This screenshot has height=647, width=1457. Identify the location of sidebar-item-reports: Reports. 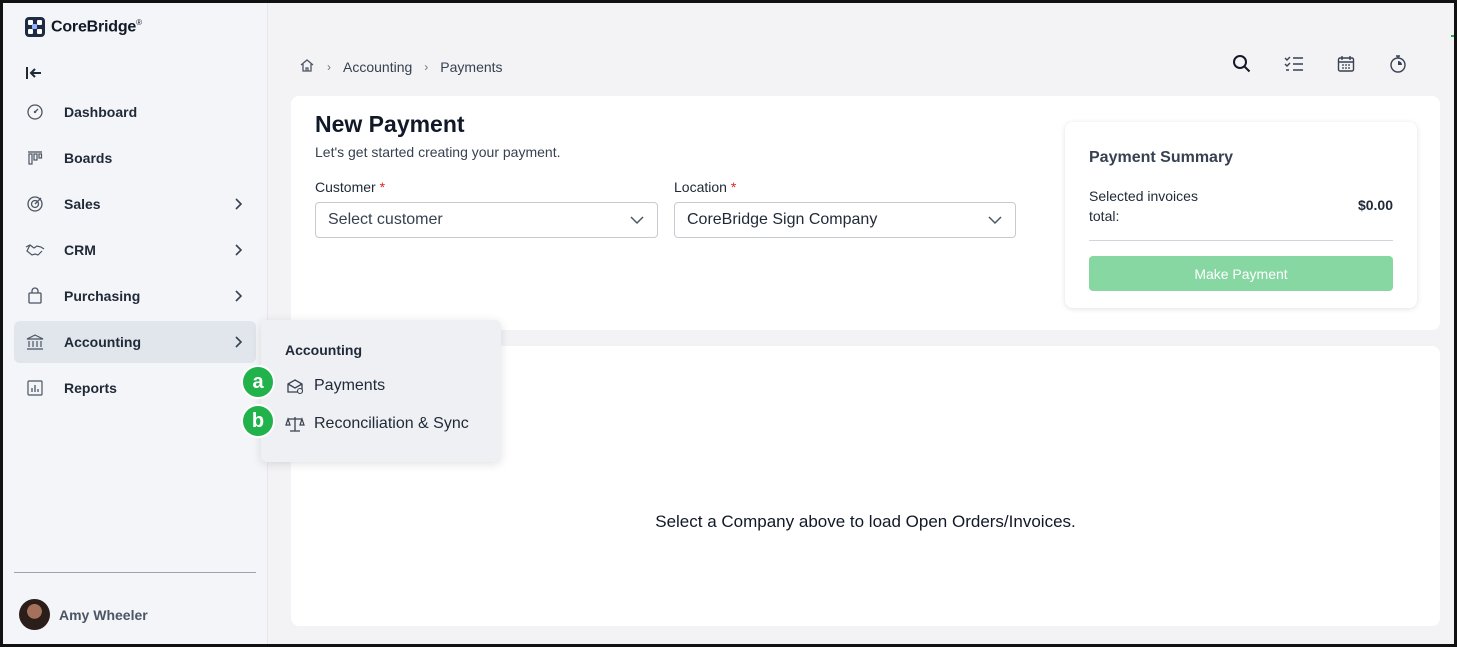
(135, 388).